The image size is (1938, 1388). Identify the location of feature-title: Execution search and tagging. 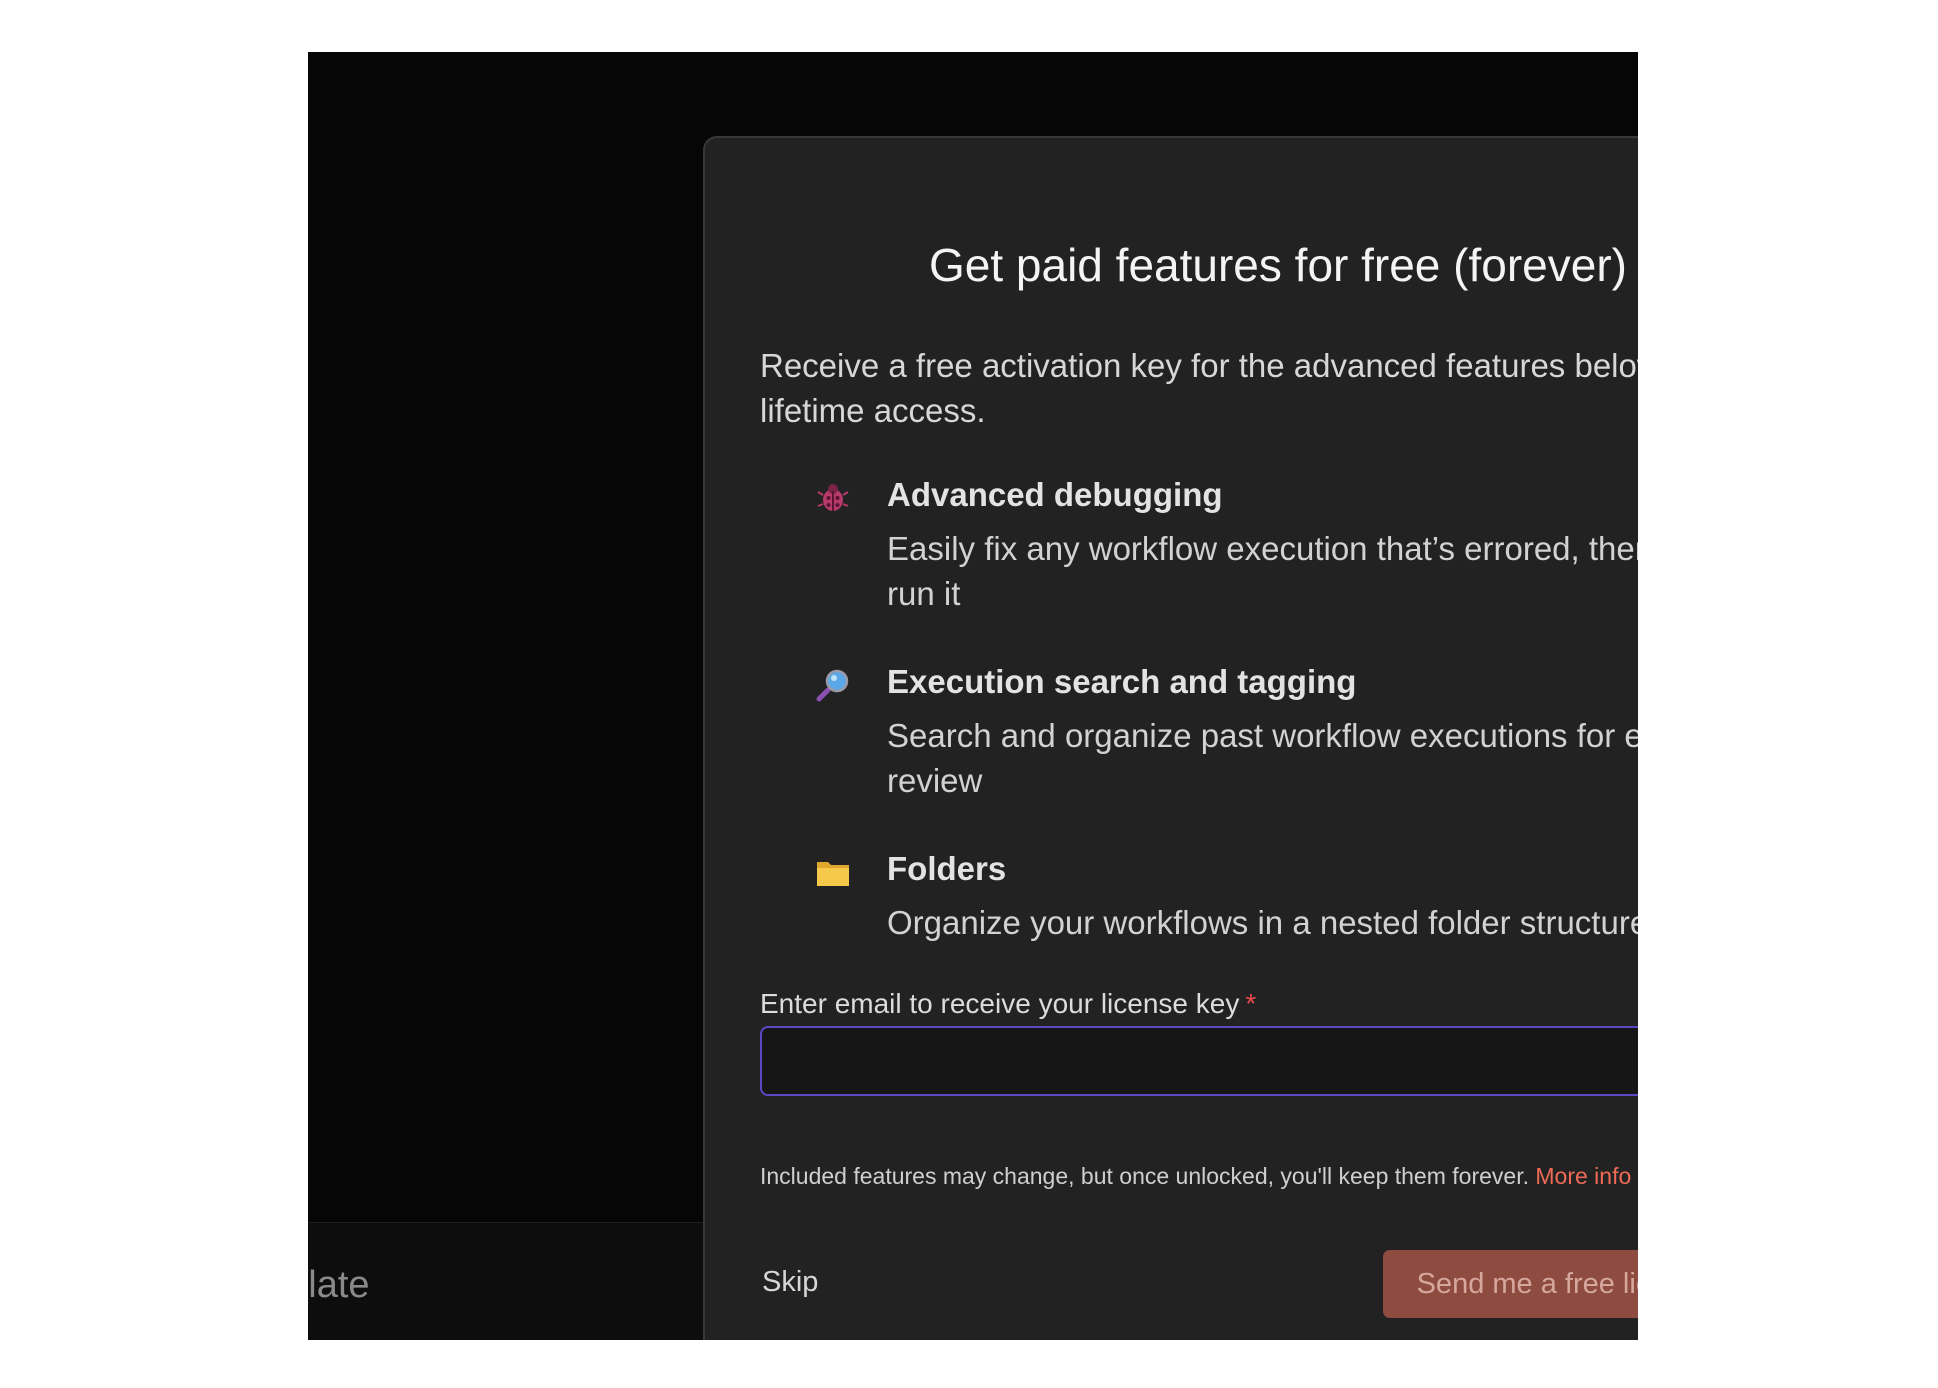
(1122, 681).